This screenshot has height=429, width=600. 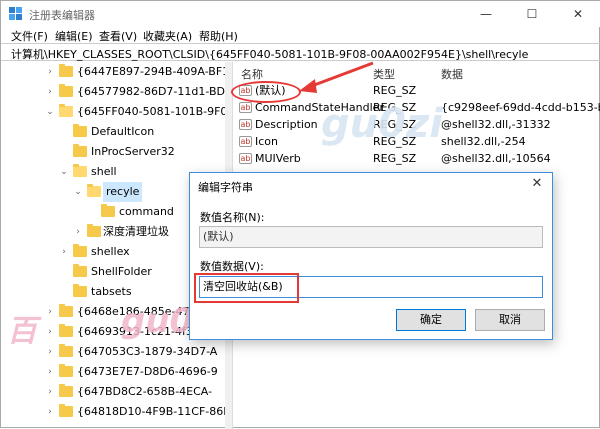 What do you see at coordinates (278, 158) in the screenshot?
I see `value-name: MUIVerb` at bounding box center [278, 158].